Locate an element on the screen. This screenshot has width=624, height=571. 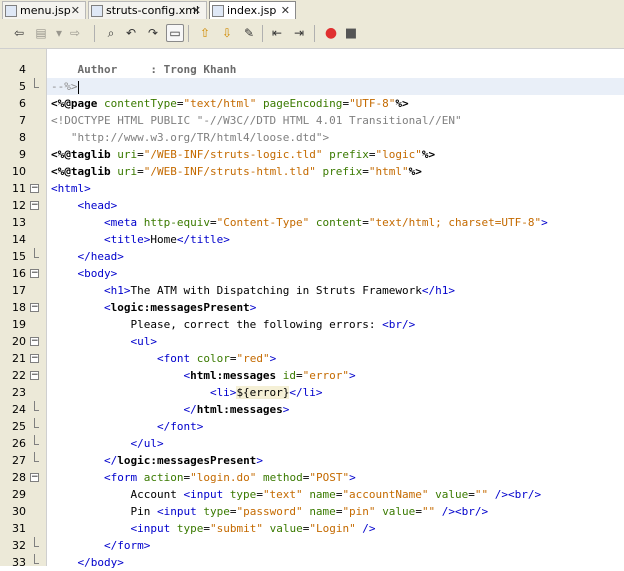
find-icon: ⌕ is located at coordinates (111, 33).